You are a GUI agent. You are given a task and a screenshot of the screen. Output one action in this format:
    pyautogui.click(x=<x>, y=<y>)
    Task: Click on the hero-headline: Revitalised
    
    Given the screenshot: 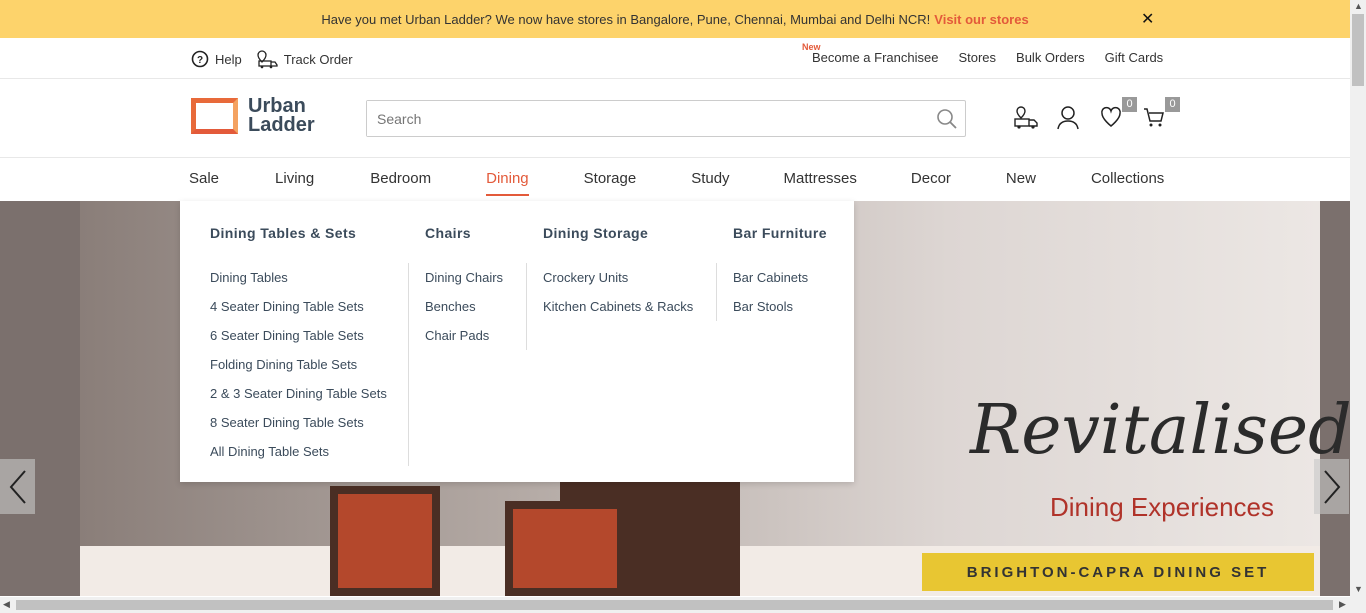 What is the action you would take?
    pyautogui.click(x=1160, y=430)
    